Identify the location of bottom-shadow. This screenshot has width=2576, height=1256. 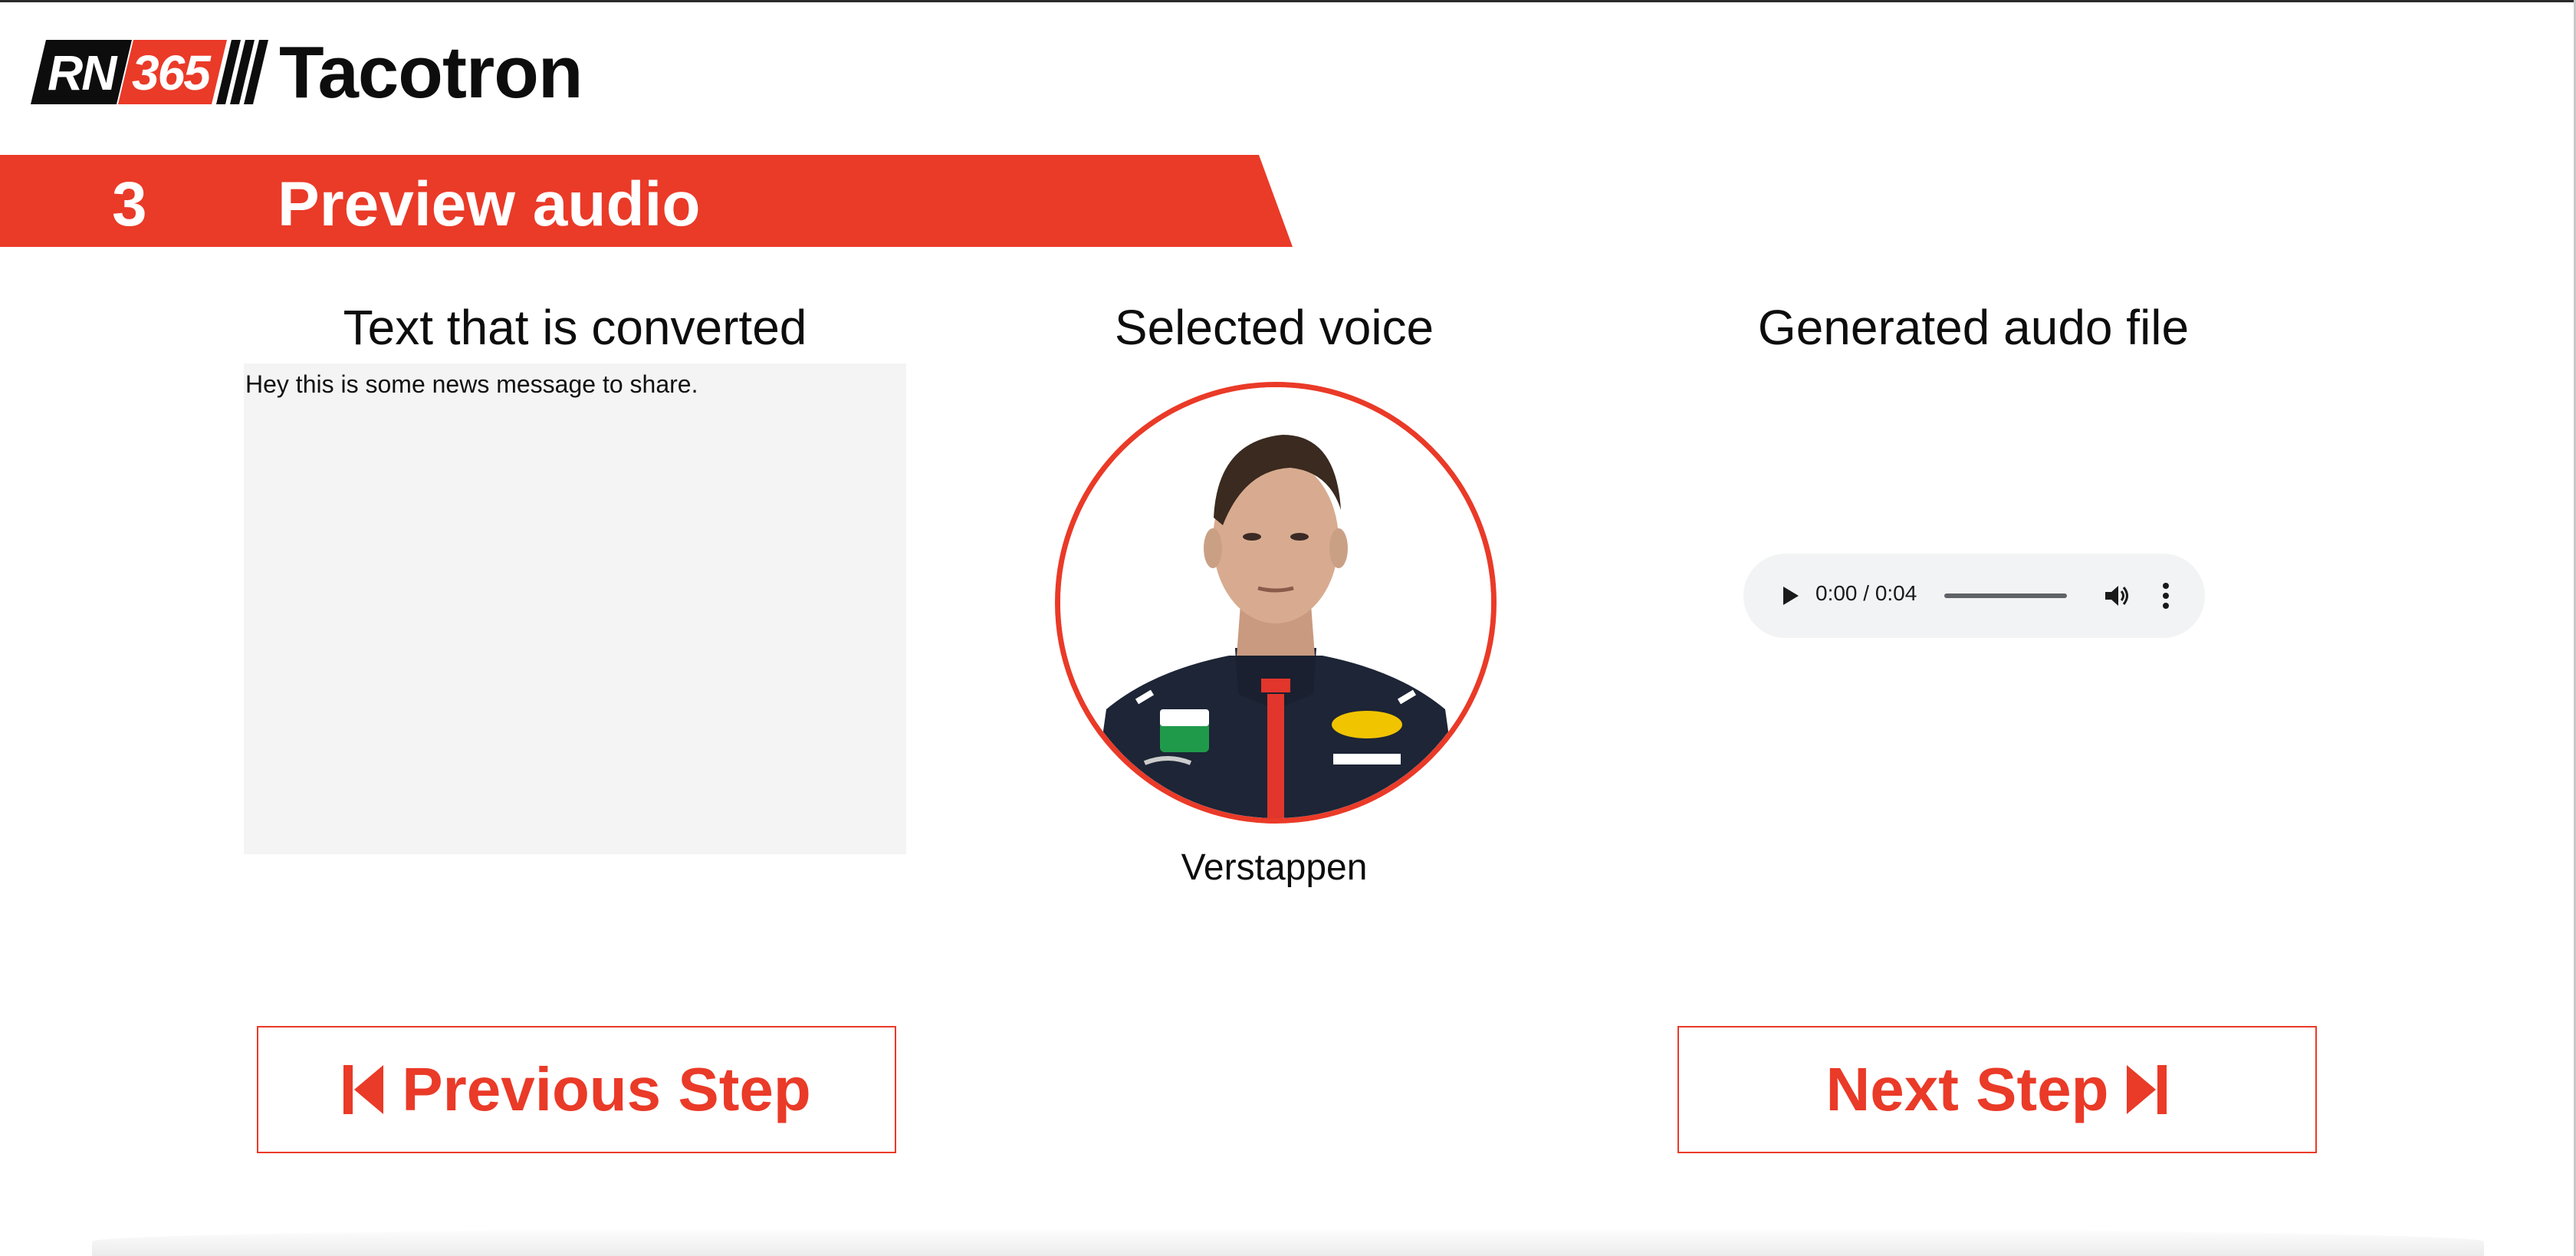
(1288, 1241).